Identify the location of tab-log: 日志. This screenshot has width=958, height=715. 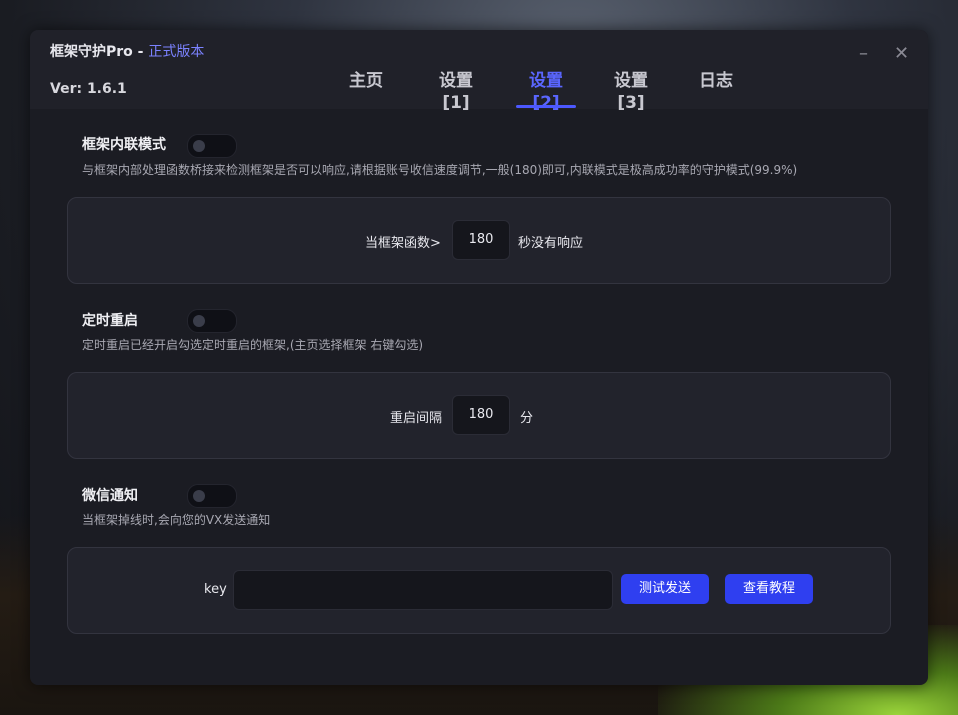
(716, 89).